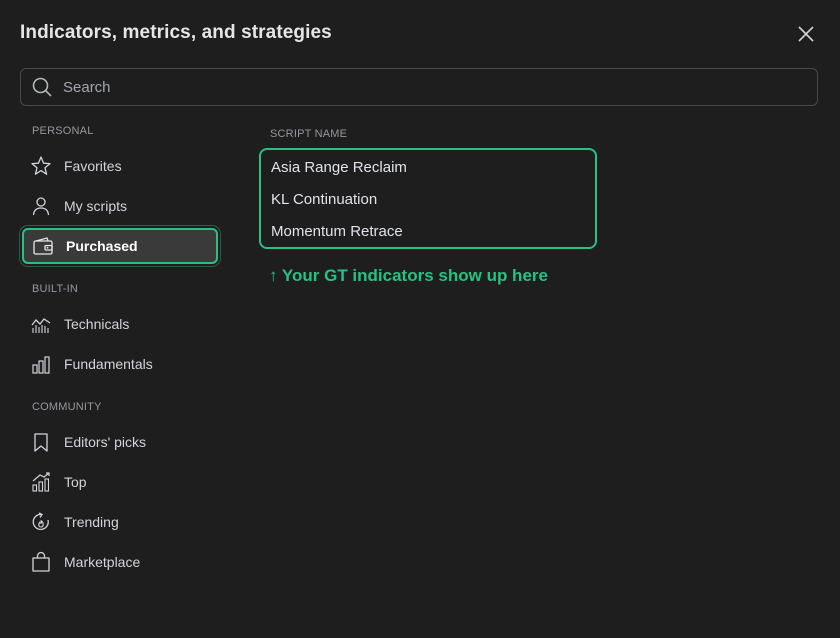 This screenshot has height=638, width=840. Describe the element at coordinates (324, 199) in the screenshot. I see `script-item: KL Continuation` at that location.